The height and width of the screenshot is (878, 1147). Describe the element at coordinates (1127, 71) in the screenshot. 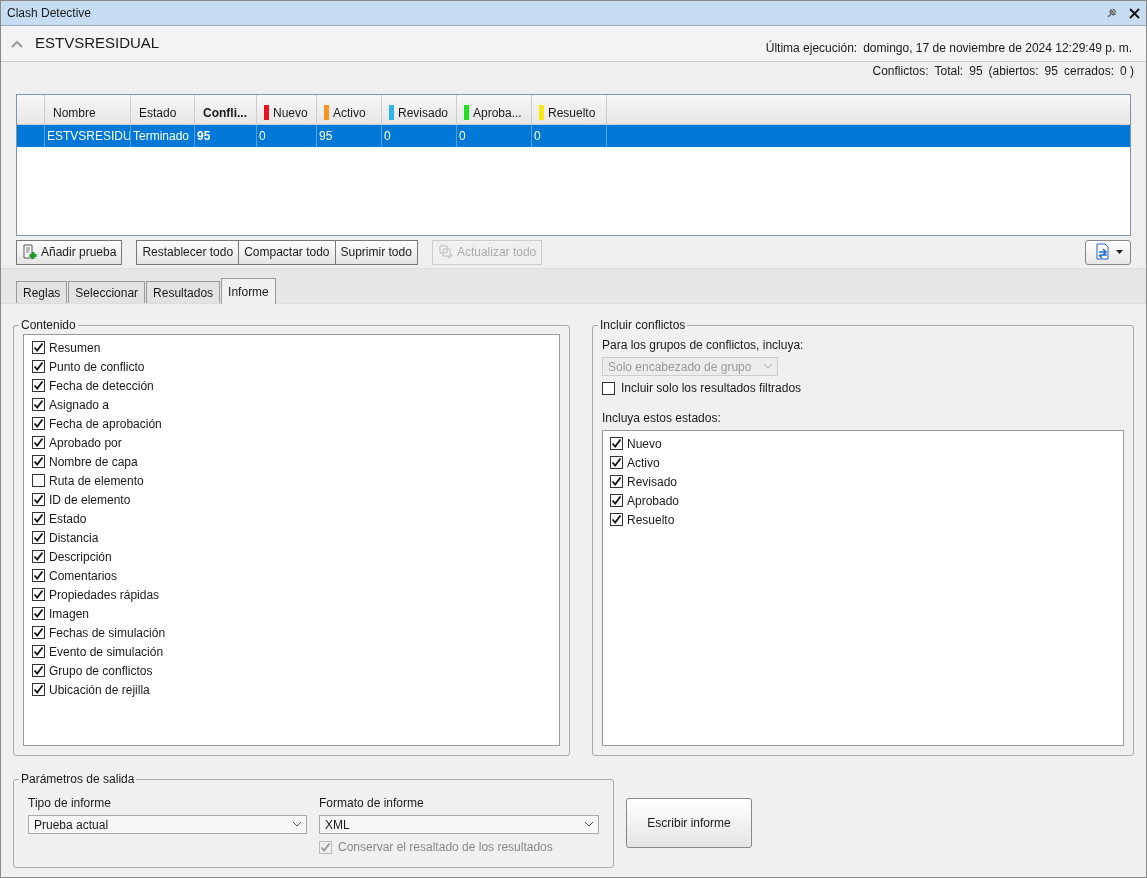

I see `conflicts-summary-text: 0 )` at that location.